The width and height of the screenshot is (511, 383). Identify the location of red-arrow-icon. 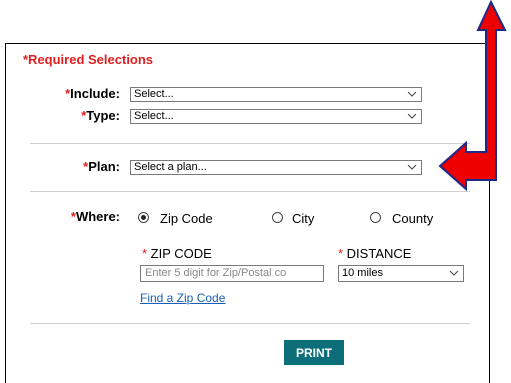
(472, 96).